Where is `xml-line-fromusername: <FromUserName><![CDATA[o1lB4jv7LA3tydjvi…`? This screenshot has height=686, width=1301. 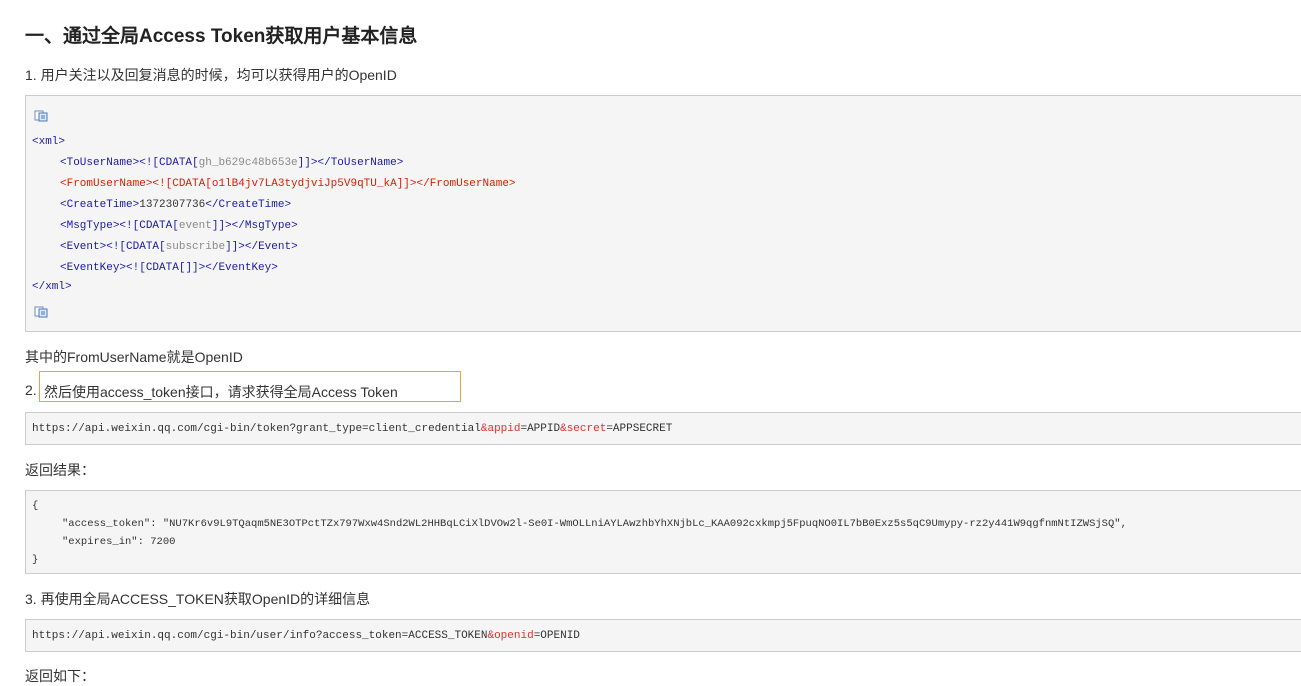 xml-line-fromusername: <FromUserName><![CDATA[o1lB4jv7LA3tydjvi… is located at coordinates (288, 184).